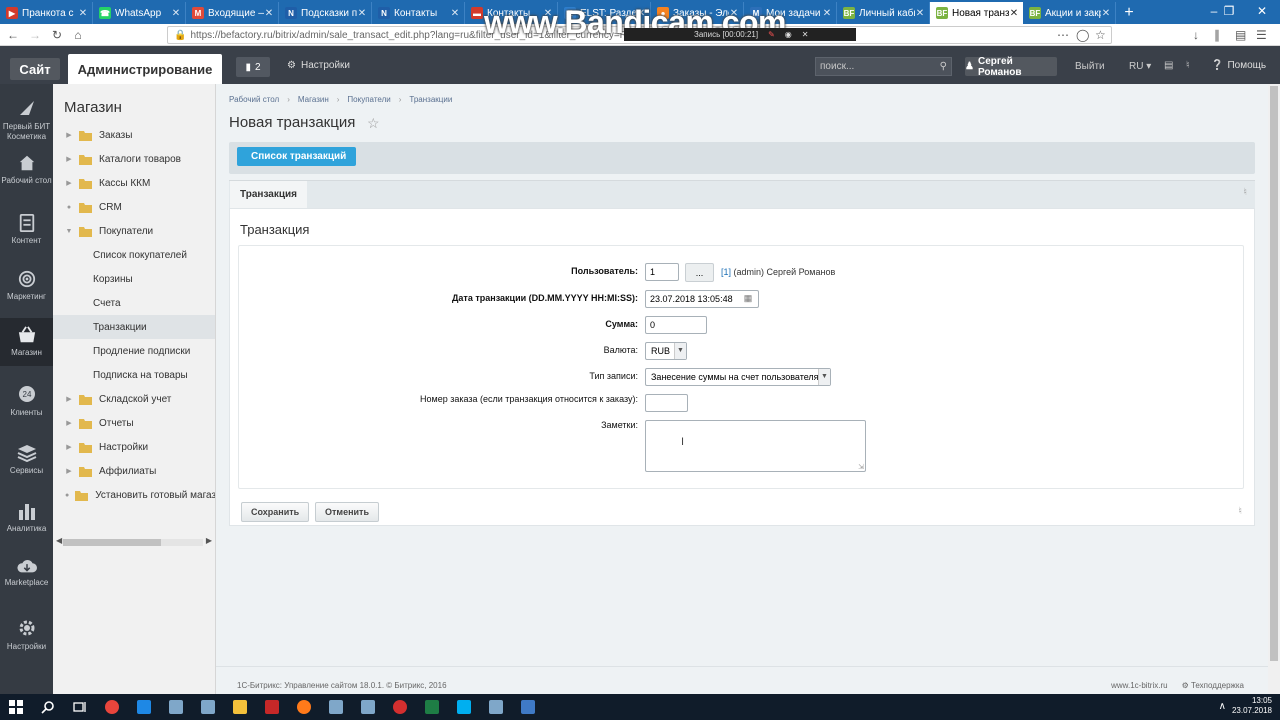 The height and width of the screenshot is (720, 1280). What do you see at coordinates (144, 707) in the screenshot?
I see `edge-icon` at bounding box center [144, 707].